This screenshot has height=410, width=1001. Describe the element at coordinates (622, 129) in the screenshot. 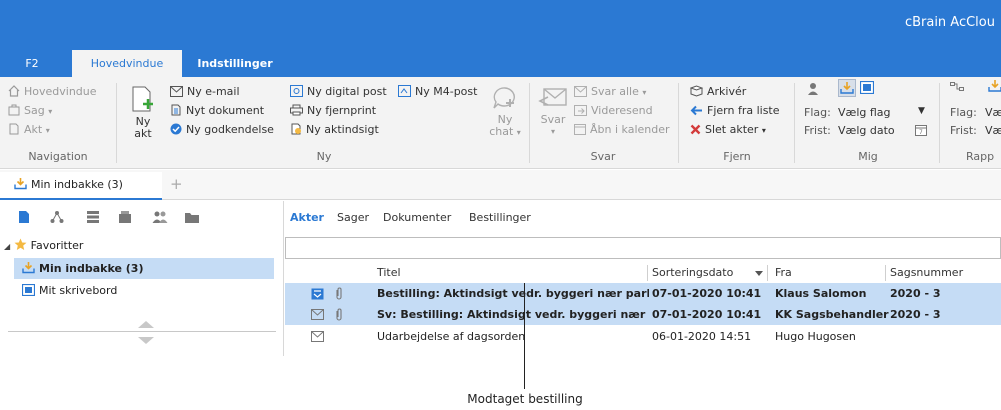

I see `aabn-i-kalender-button: Åbn i kalender` at that location.